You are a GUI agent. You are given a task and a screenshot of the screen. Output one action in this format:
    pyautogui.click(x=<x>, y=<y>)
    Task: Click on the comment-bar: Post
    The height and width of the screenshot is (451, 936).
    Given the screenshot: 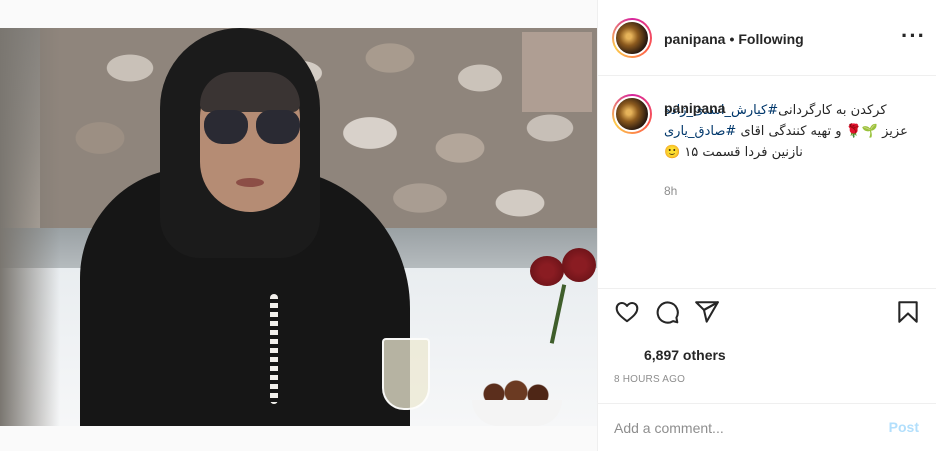 What is the action you would take?
    pyautogui.click(x=767, y=427)
    